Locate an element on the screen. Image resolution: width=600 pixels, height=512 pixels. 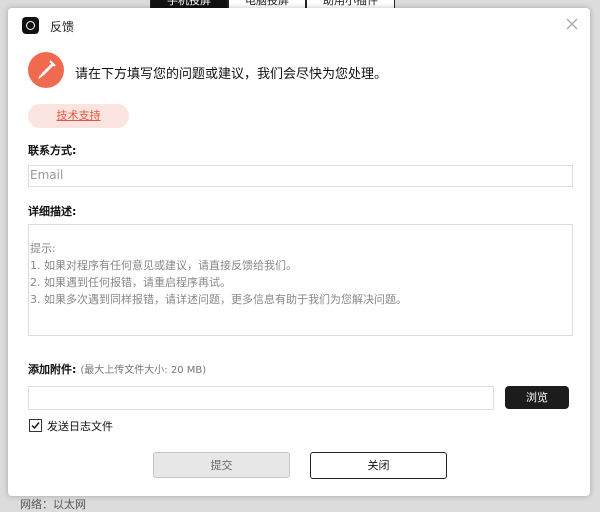
description-hint-line: 1. 如果对程序有任何意见或建议，请直接反馈给我们。 is located at coordinates (163, 265).